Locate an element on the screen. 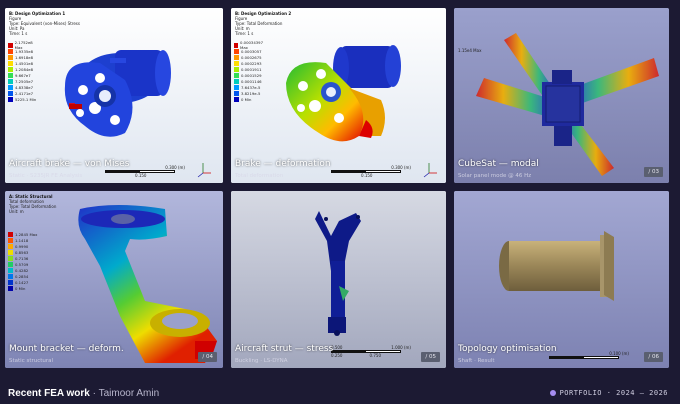  strut-stress-render is located at coordinates (338, 279).